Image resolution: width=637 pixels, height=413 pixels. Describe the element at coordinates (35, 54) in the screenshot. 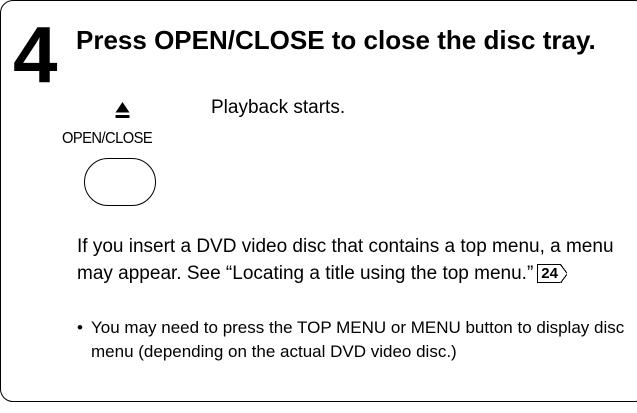

I see `step-number: 4` at that location.